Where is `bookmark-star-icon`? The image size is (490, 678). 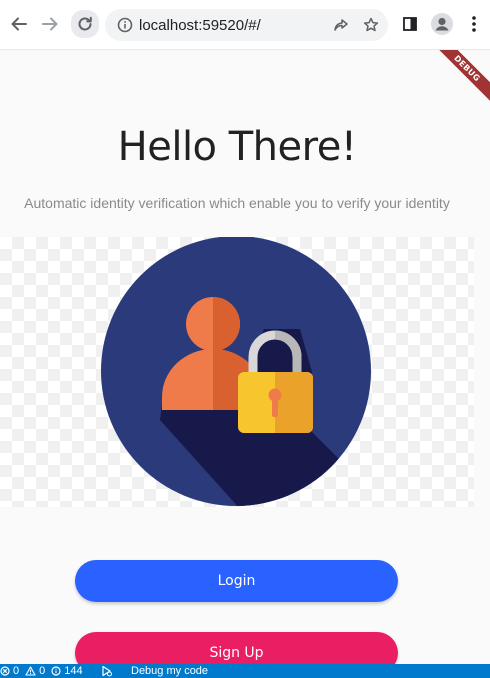
bookmark-star-icon is located at coordinates (371, 25).